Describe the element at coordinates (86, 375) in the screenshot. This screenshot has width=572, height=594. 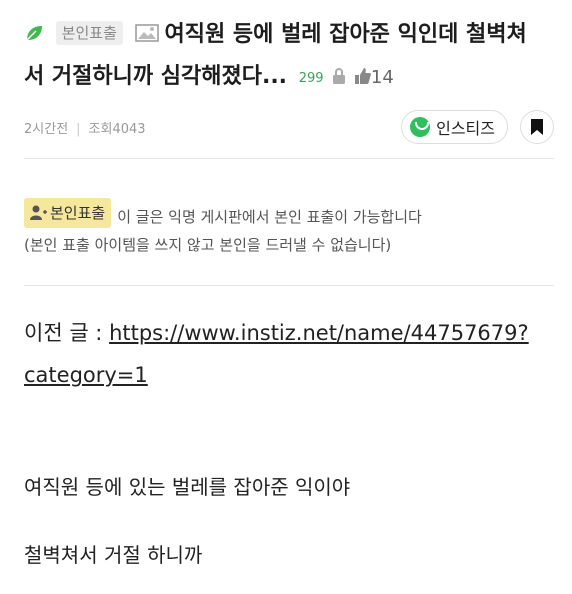
I see `previous-post-link-continued: category=1` at that location.